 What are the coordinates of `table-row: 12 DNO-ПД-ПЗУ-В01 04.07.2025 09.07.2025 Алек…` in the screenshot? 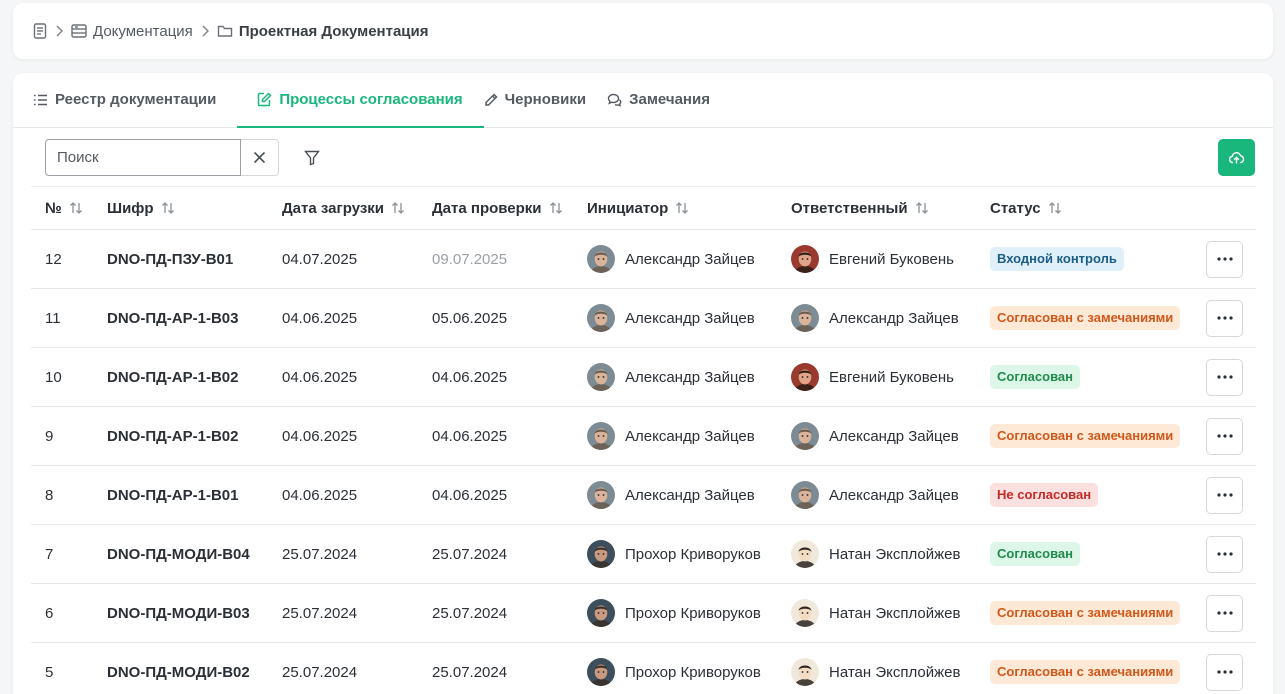 It's located at (643, 259).